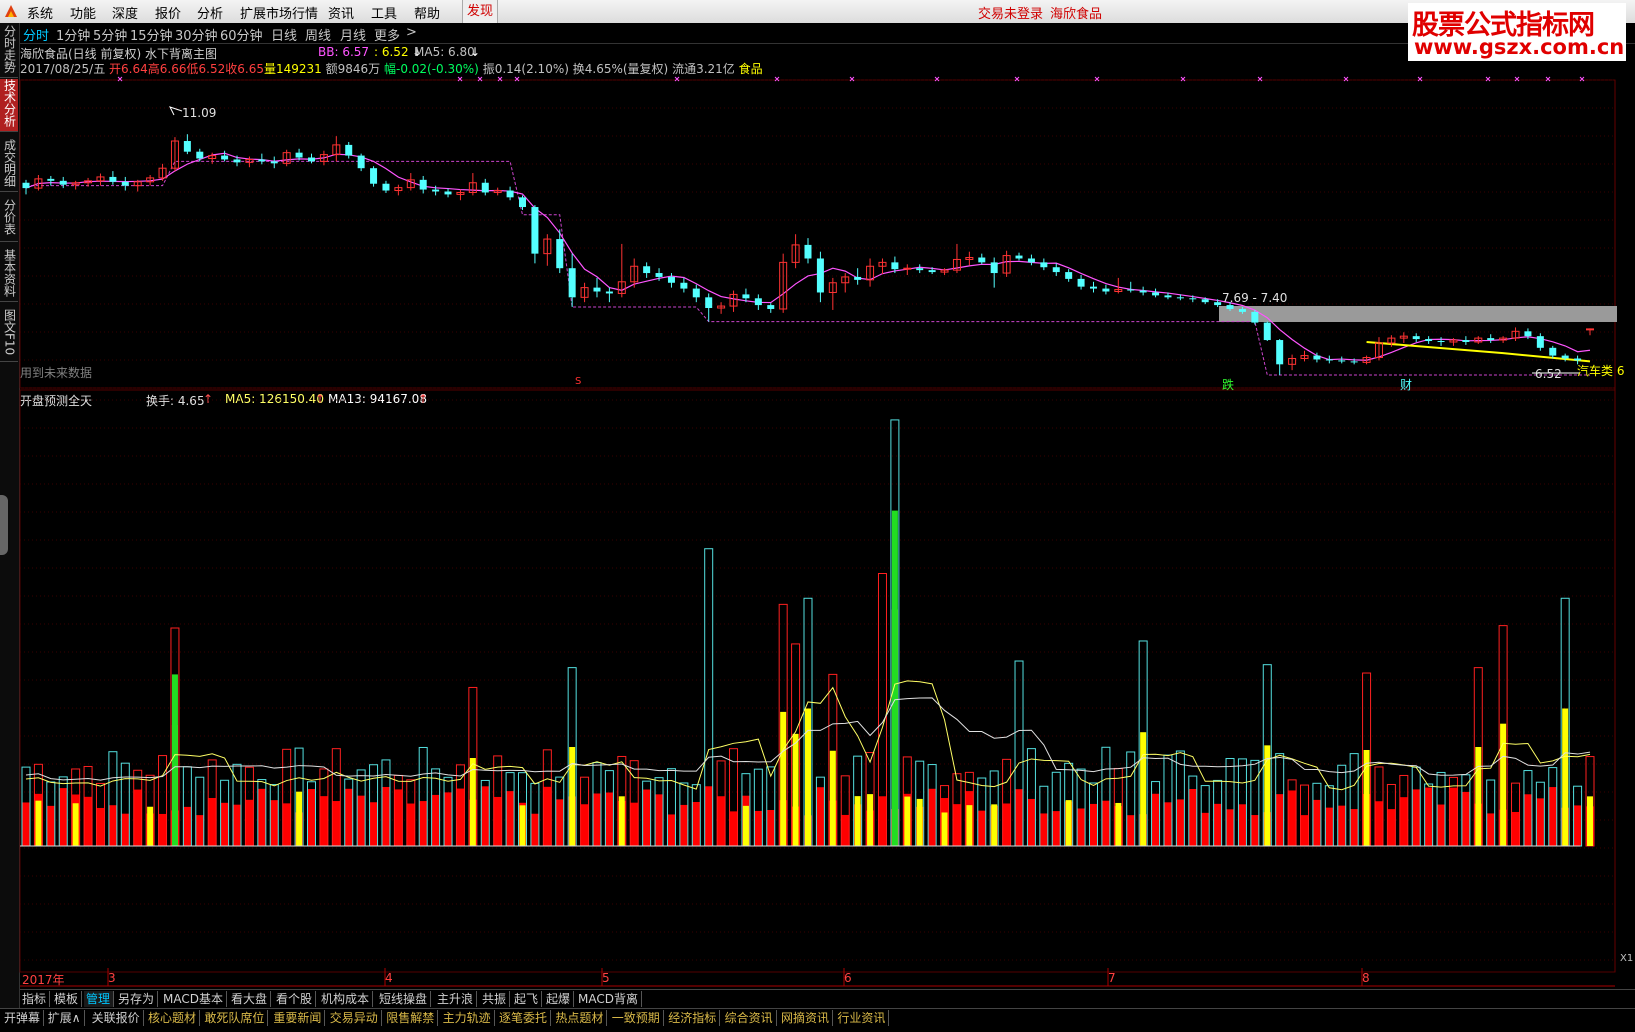 This screenshot has height=1032, width=1635. What do you see at coordinates (196, 34) in the screenshot?
I see `period-30min: 30分钟` at bounding box center [196, 34].